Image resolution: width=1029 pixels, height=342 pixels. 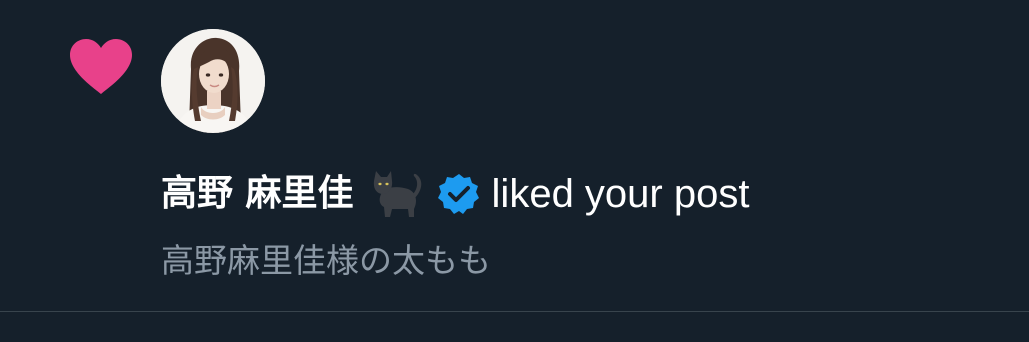 I want to click on divider, so click(x=514, y=311).